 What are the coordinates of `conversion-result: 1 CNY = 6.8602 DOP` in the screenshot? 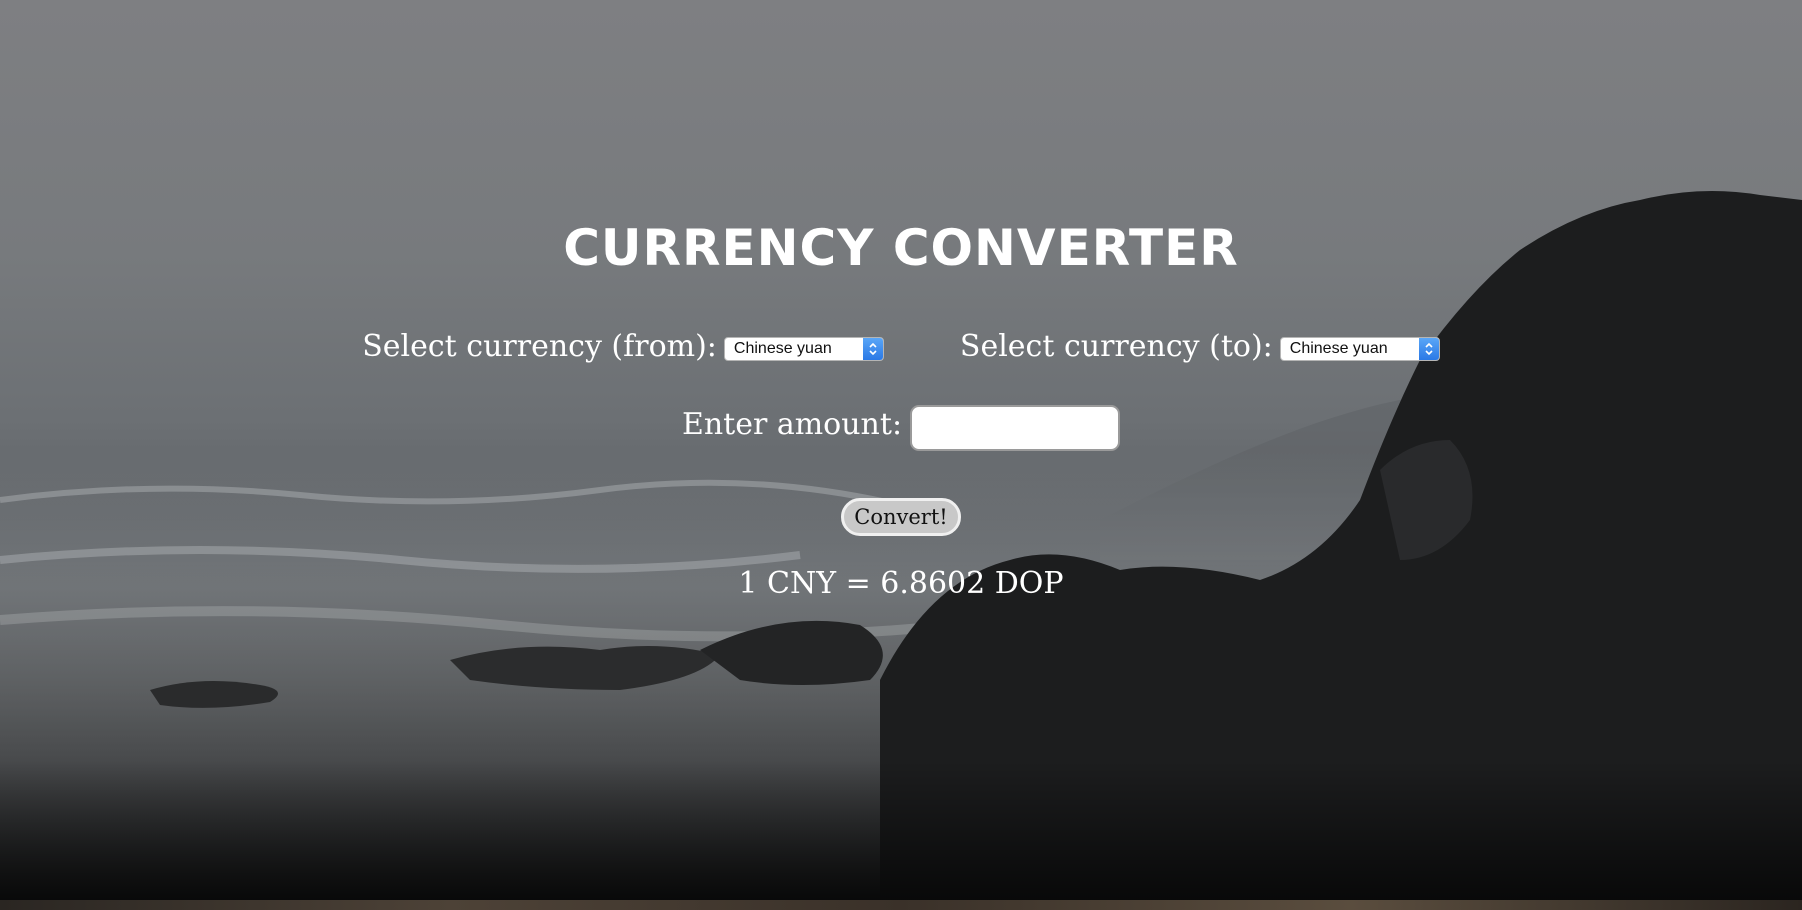 It's located at (901, 583).